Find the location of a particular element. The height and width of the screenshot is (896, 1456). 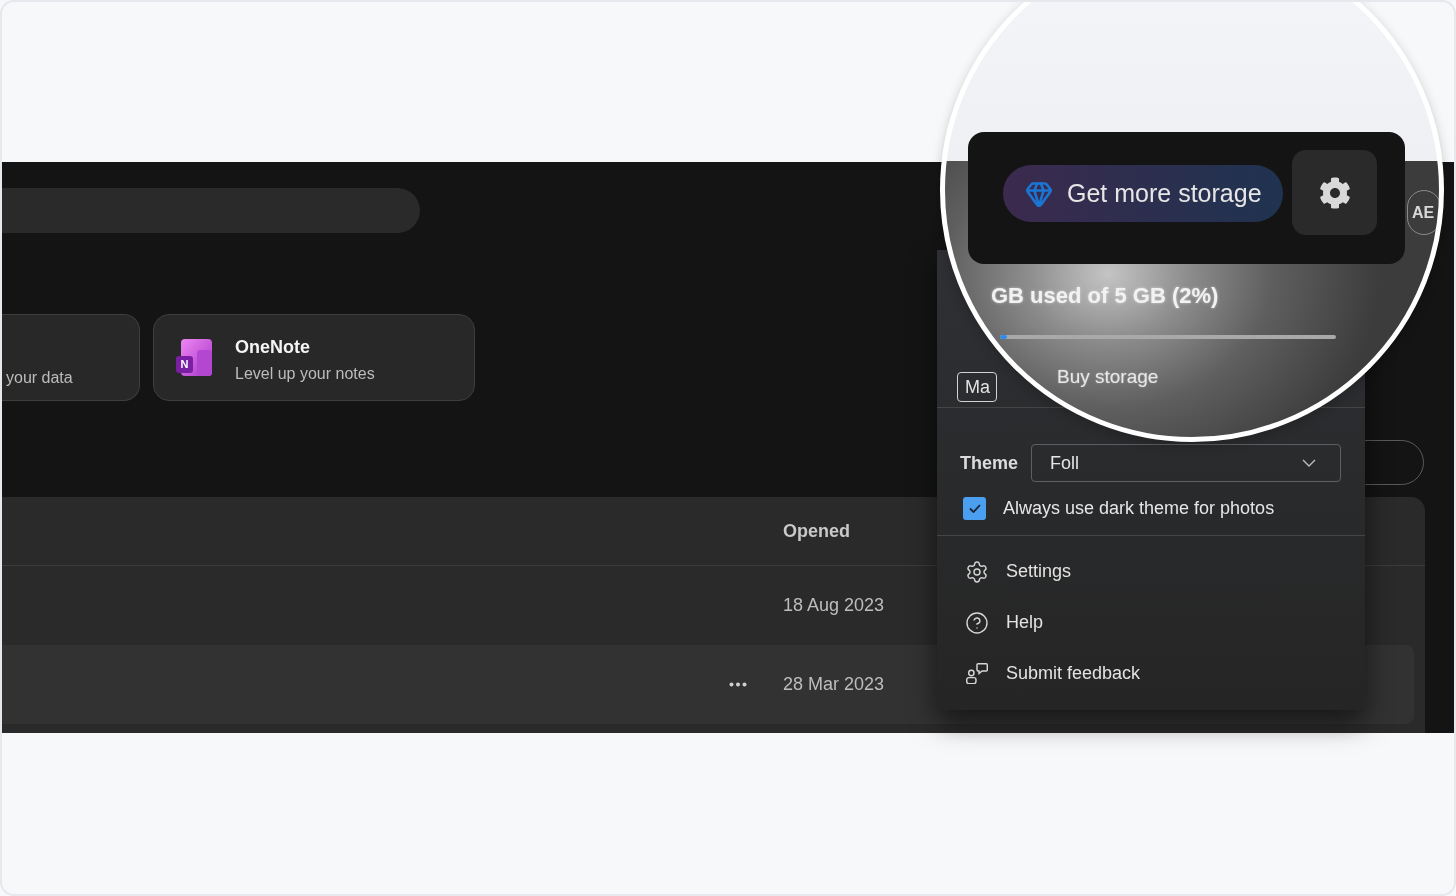

check-icon is located at coordinates (974, 508).